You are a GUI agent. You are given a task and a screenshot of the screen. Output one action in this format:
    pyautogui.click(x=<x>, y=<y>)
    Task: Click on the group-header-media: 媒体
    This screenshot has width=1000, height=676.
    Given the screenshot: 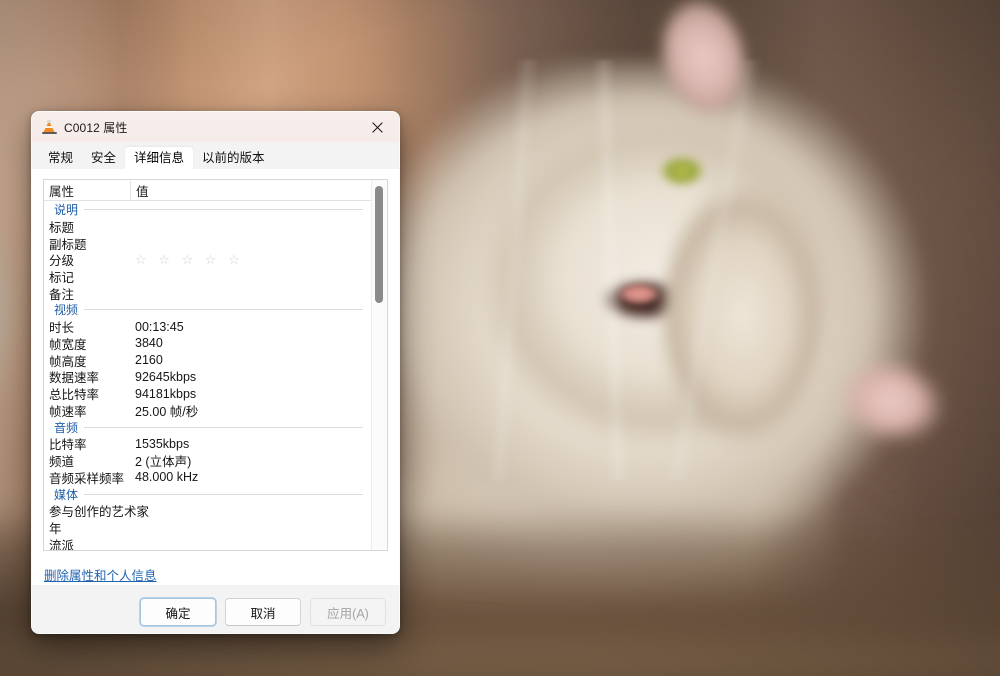 What is the action you would take?
    pyautogui.click(x=207, y=494)
    